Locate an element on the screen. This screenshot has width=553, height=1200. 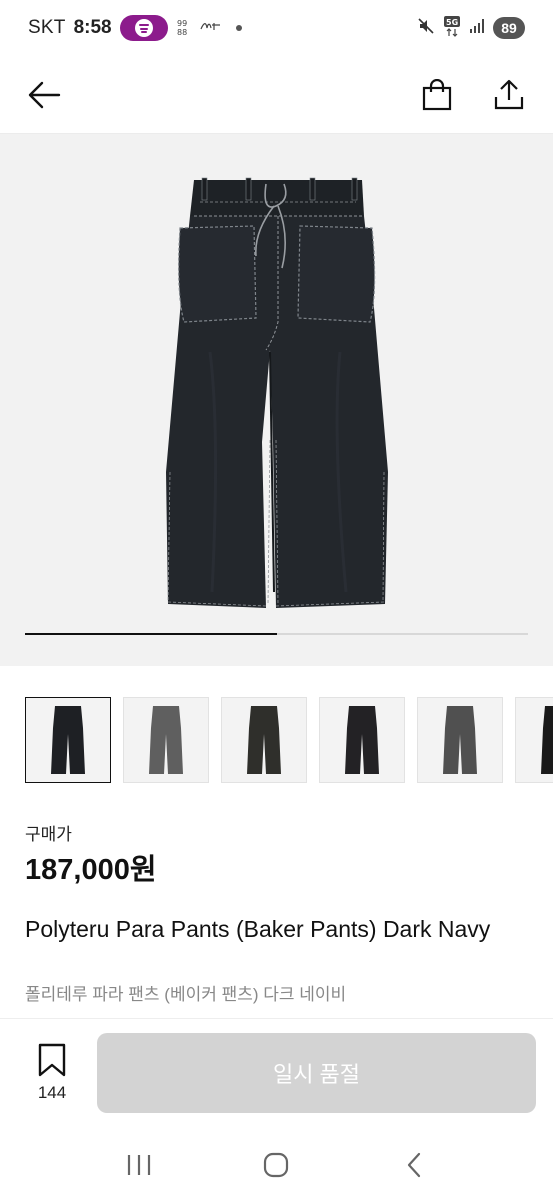
header-actions is located at coordinates (473, 95).